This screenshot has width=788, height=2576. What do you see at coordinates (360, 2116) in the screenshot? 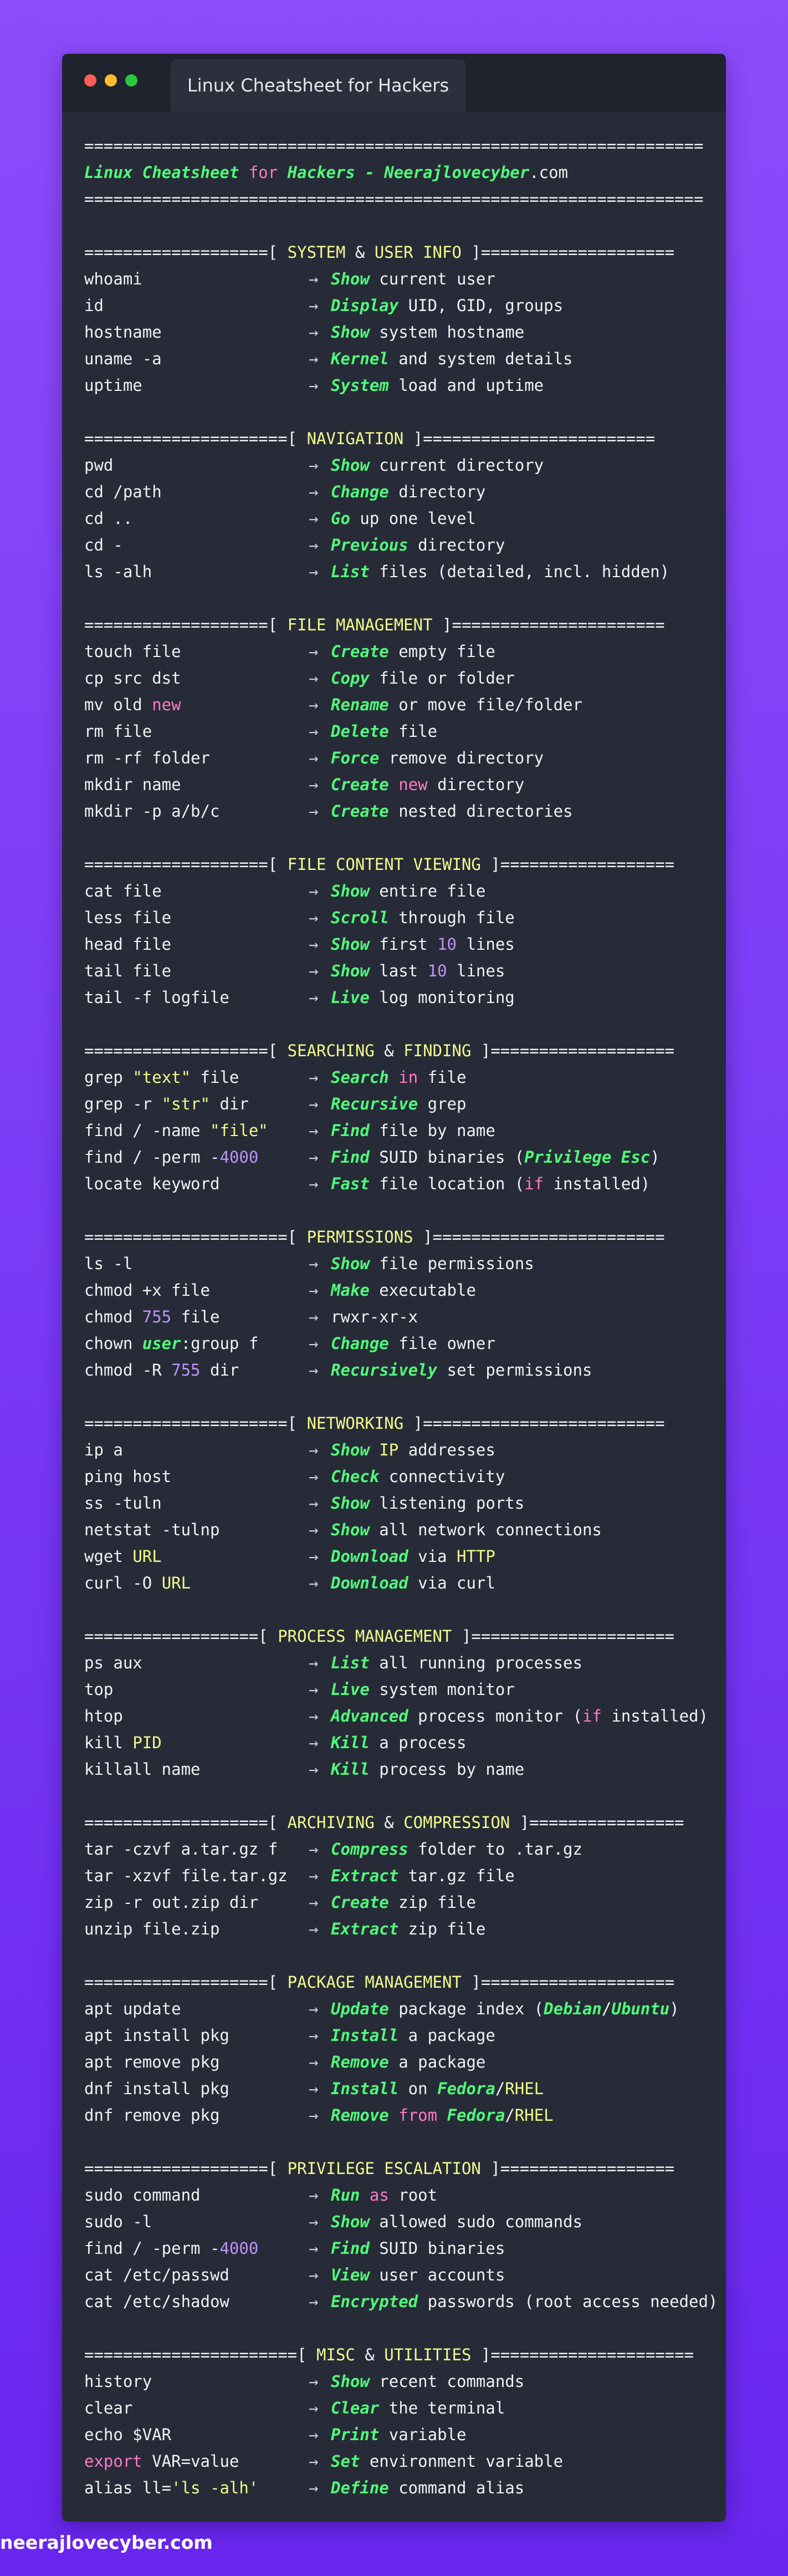
I see `text-segment: Remove` at bounding box center [360, 2116].